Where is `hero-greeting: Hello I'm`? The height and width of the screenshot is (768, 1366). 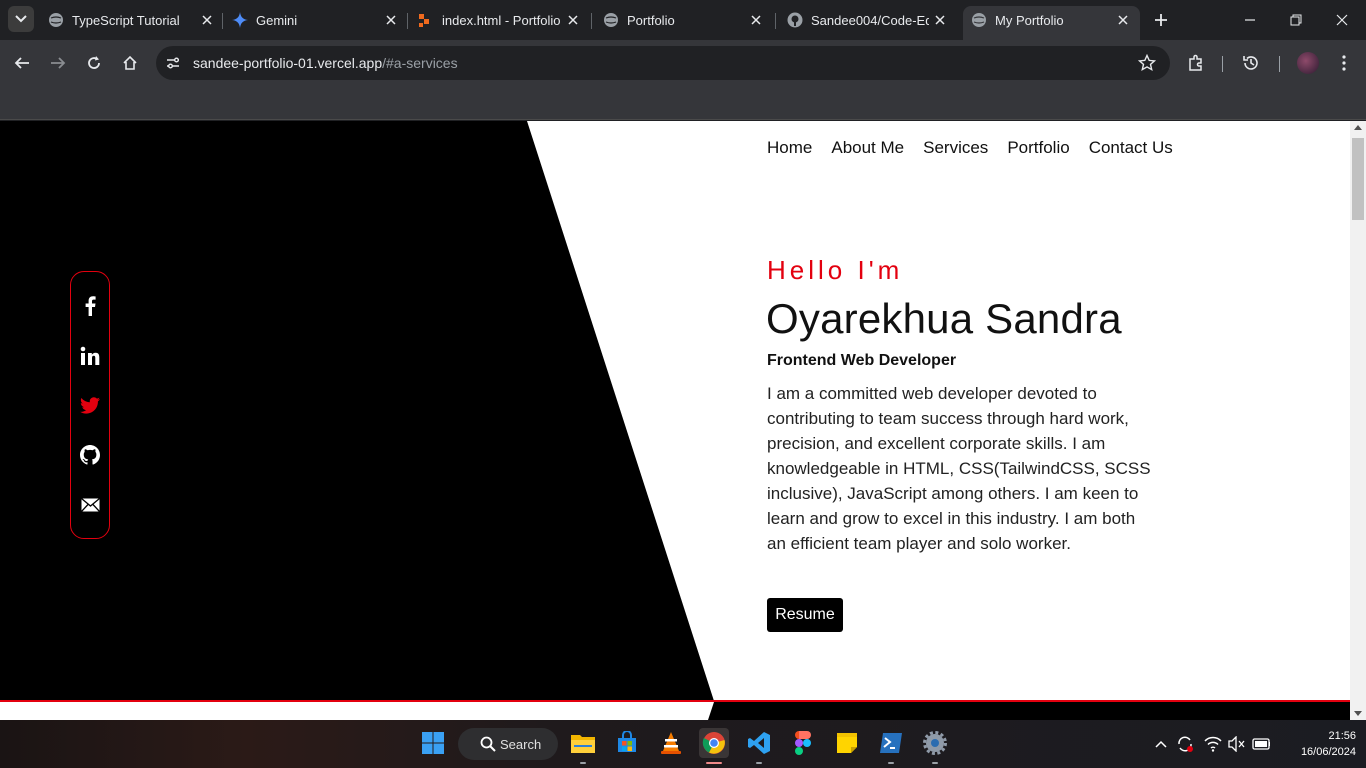 hero-greeting: Hello I'm is located at coordinates (835, 270).